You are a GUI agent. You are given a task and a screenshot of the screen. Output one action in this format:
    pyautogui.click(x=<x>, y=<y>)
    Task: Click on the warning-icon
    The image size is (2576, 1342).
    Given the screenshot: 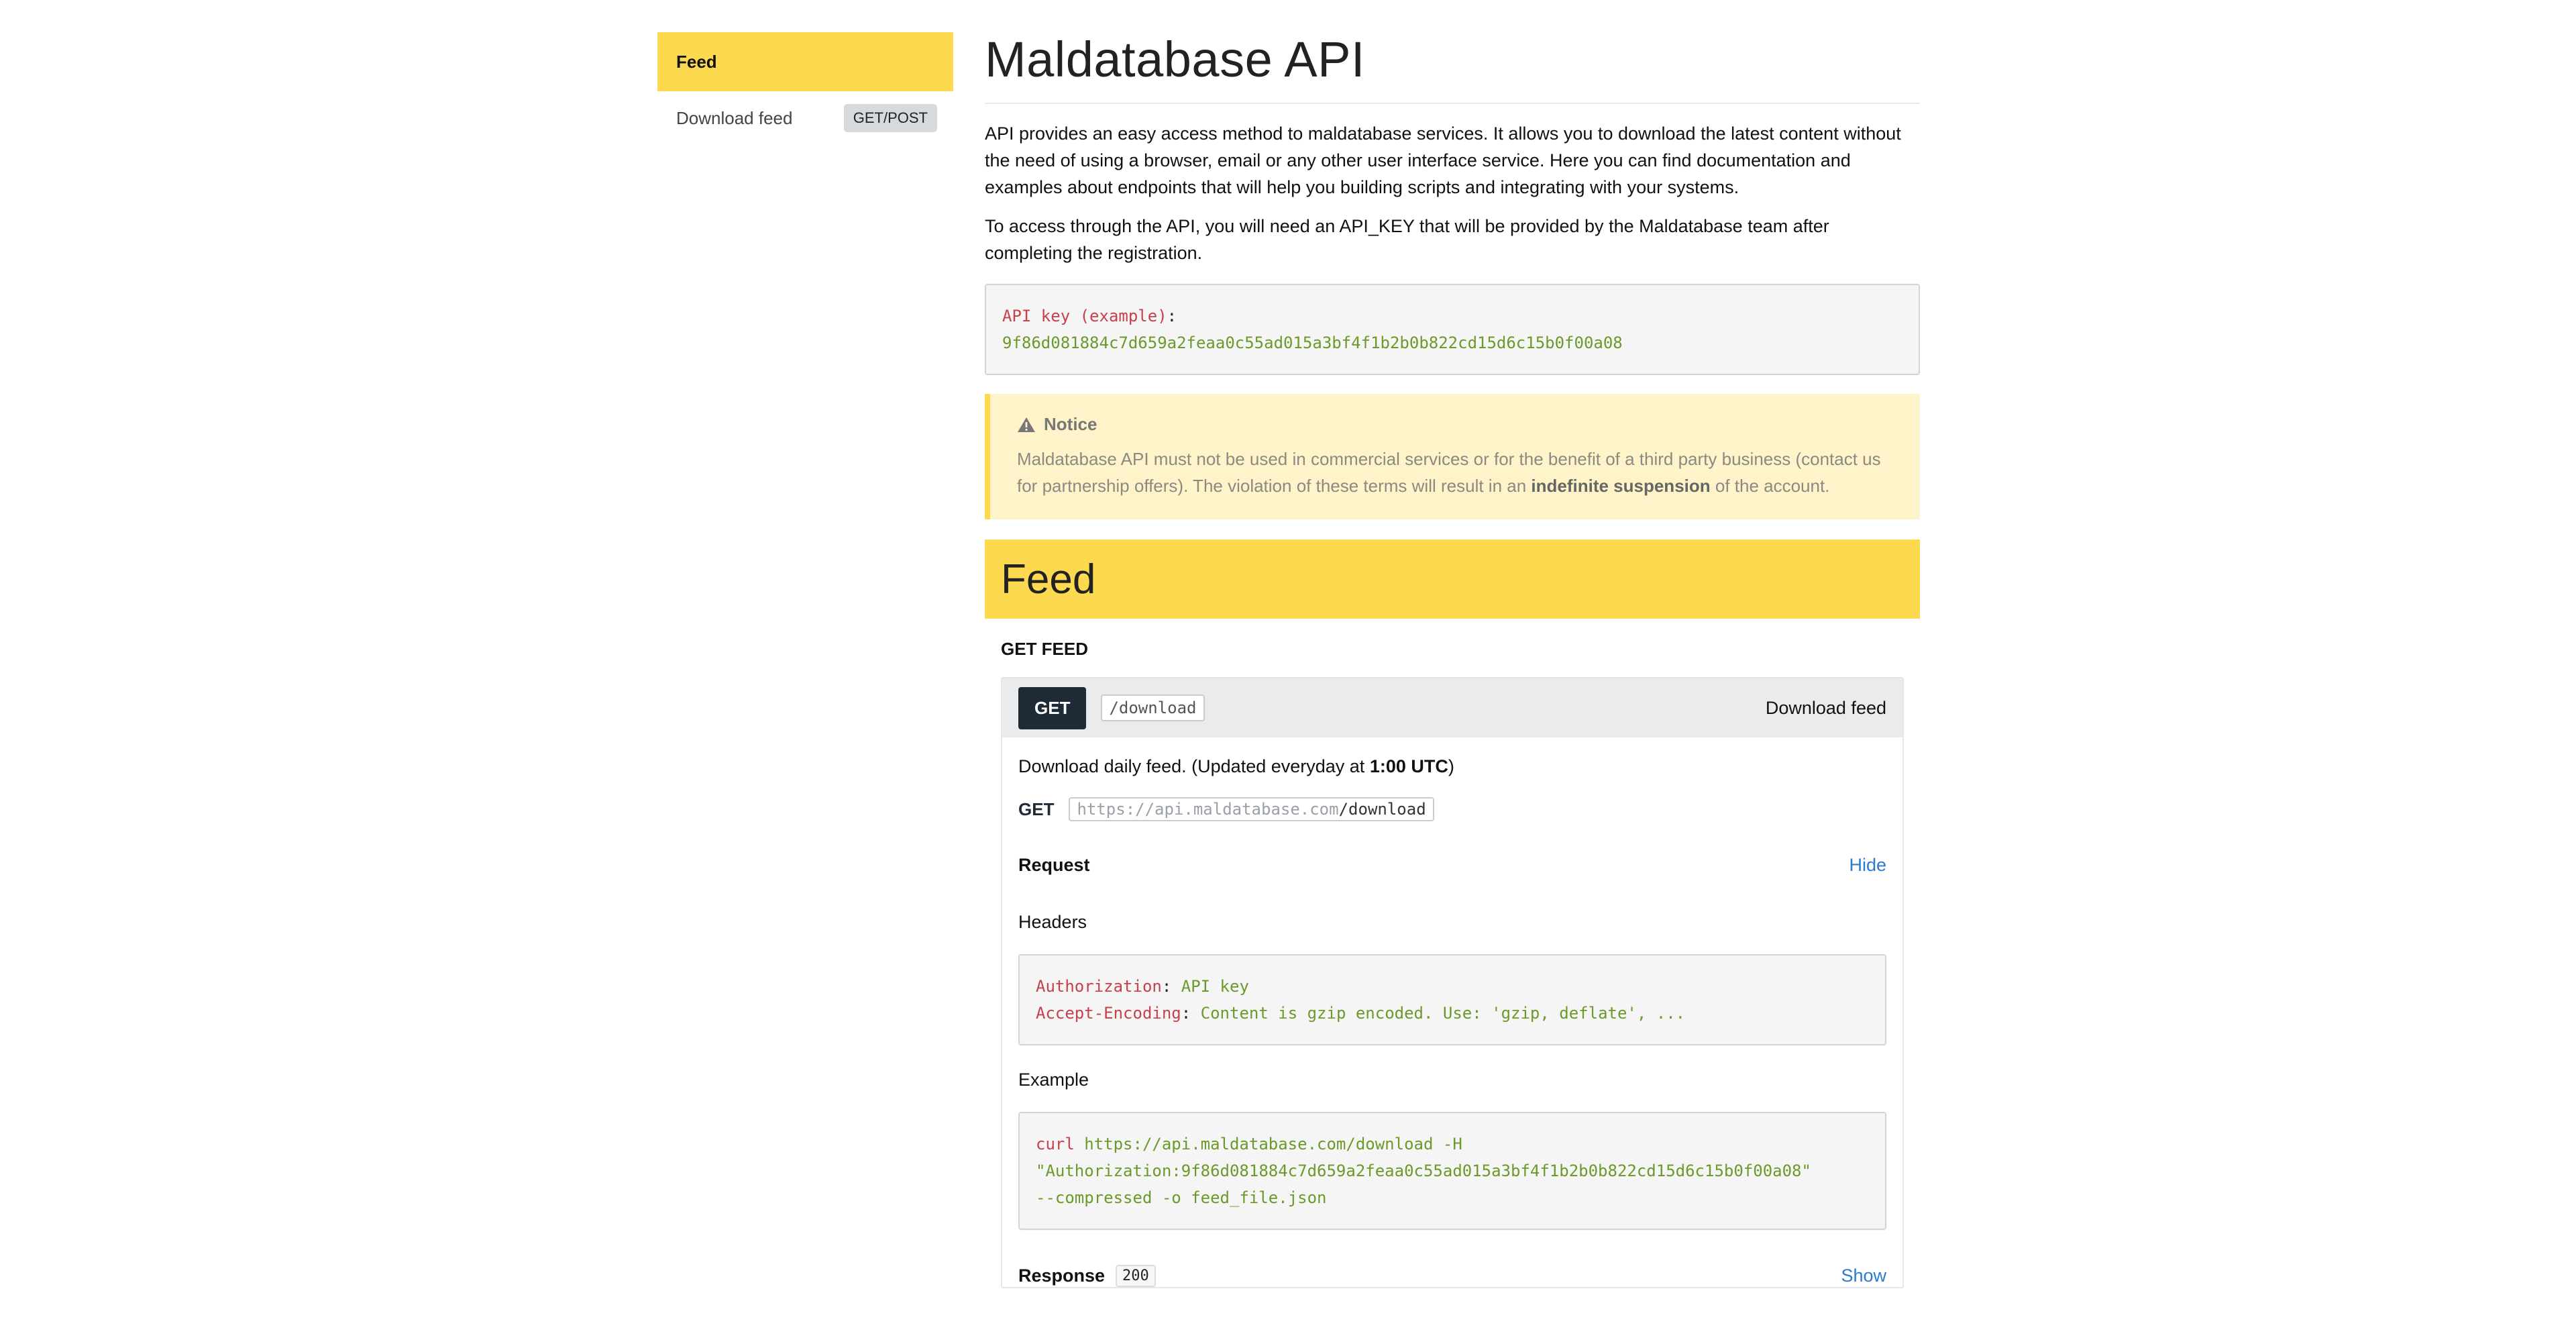 What is the action you would take?
    pyautogui.click(x=1026, y=425)
    